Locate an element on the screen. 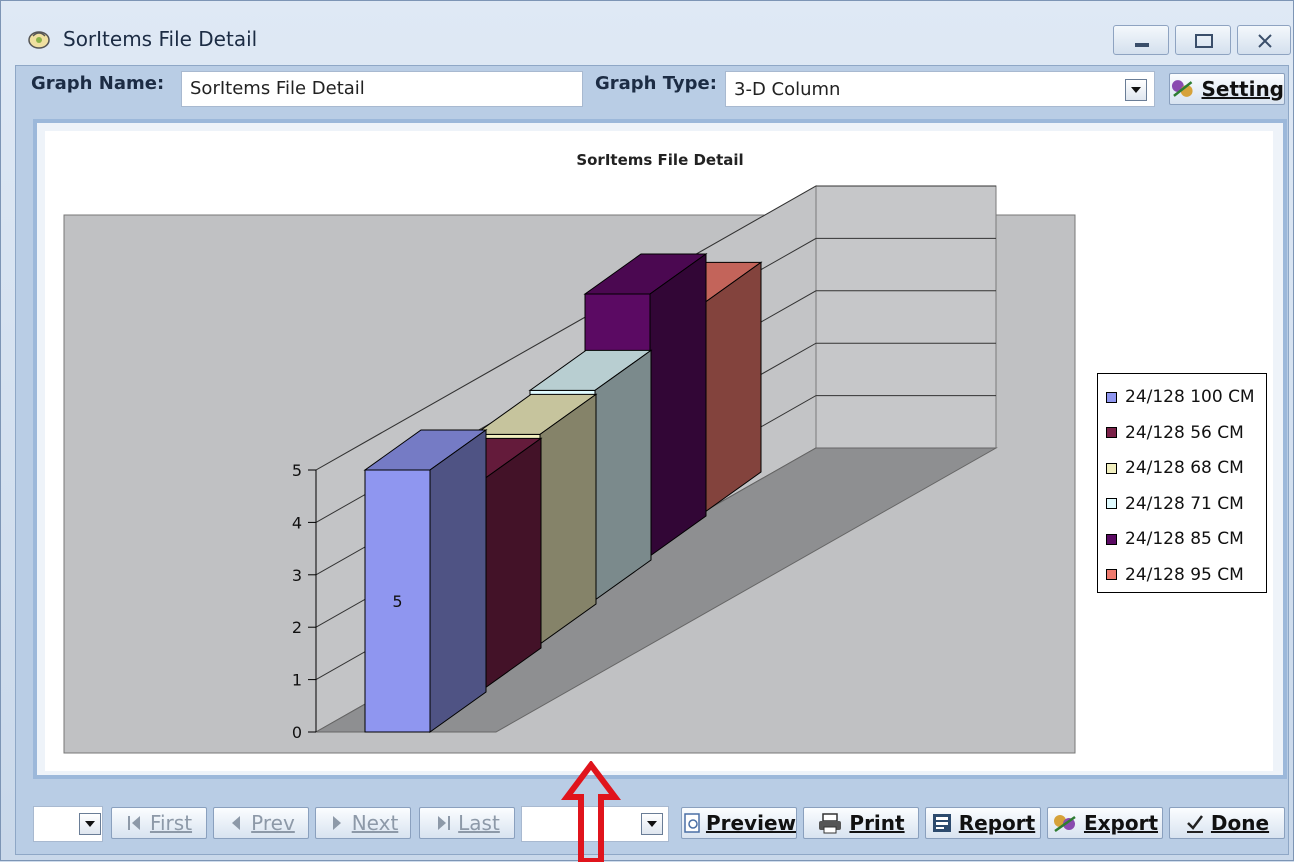 This screenshot has width=1294, height=862. first-button: First is located at coordinates (159, 823).